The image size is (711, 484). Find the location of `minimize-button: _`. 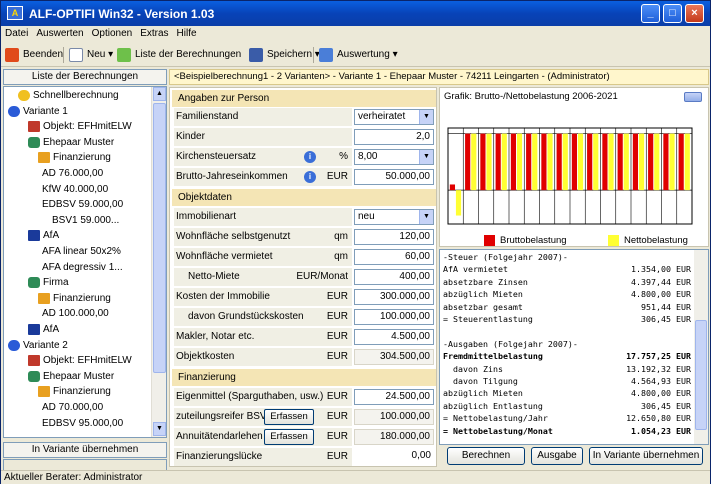

minimize-button: _ is located at coordinates (650, 13).